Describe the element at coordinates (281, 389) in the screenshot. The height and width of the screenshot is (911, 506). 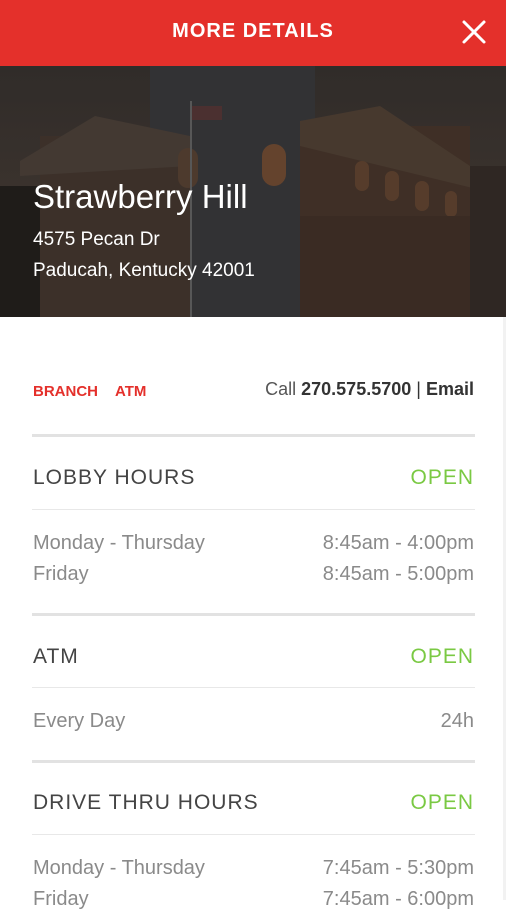
I see `call-label: Call` at that location.